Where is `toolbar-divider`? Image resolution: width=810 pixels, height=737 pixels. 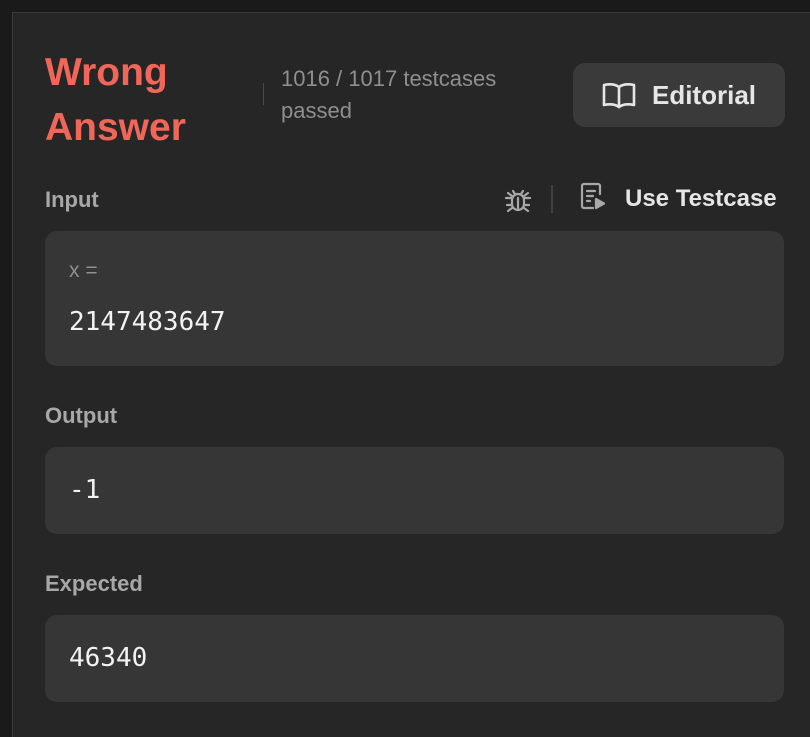 toolbar-divider is located at coordinates (552, 199).